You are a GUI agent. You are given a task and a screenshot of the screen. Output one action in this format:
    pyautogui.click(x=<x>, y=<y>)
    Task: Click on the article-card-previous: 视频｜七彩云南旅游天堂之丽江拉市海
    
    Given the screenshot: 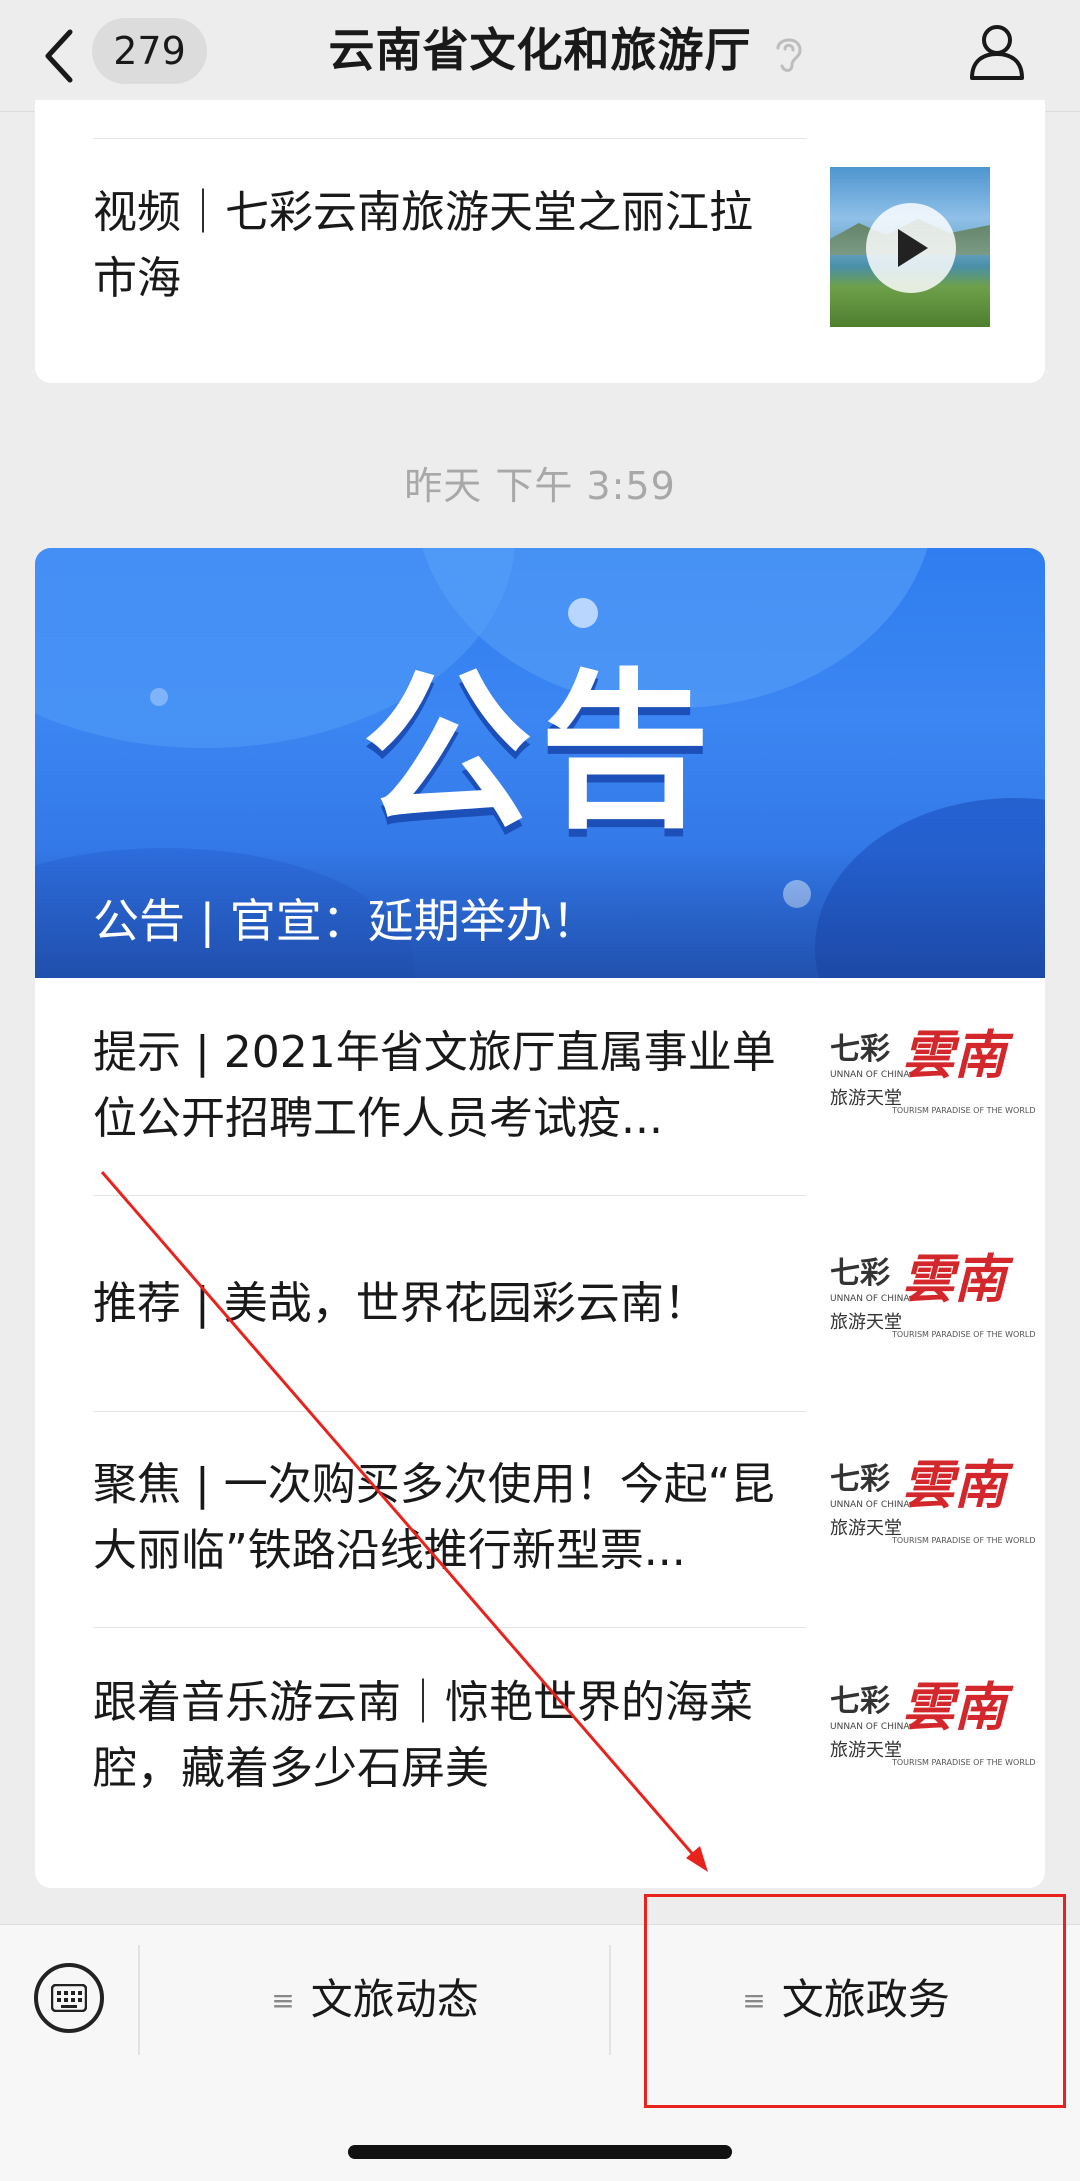 What is the action you would take?
    pyautogui.click(x=540, y=241)
    